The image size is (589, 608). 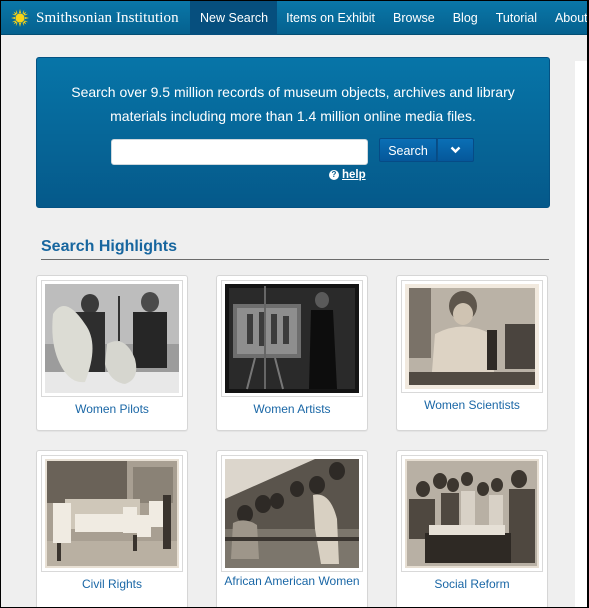 I want to click on nav-new-search: New Search, so click(x=234, y=18).